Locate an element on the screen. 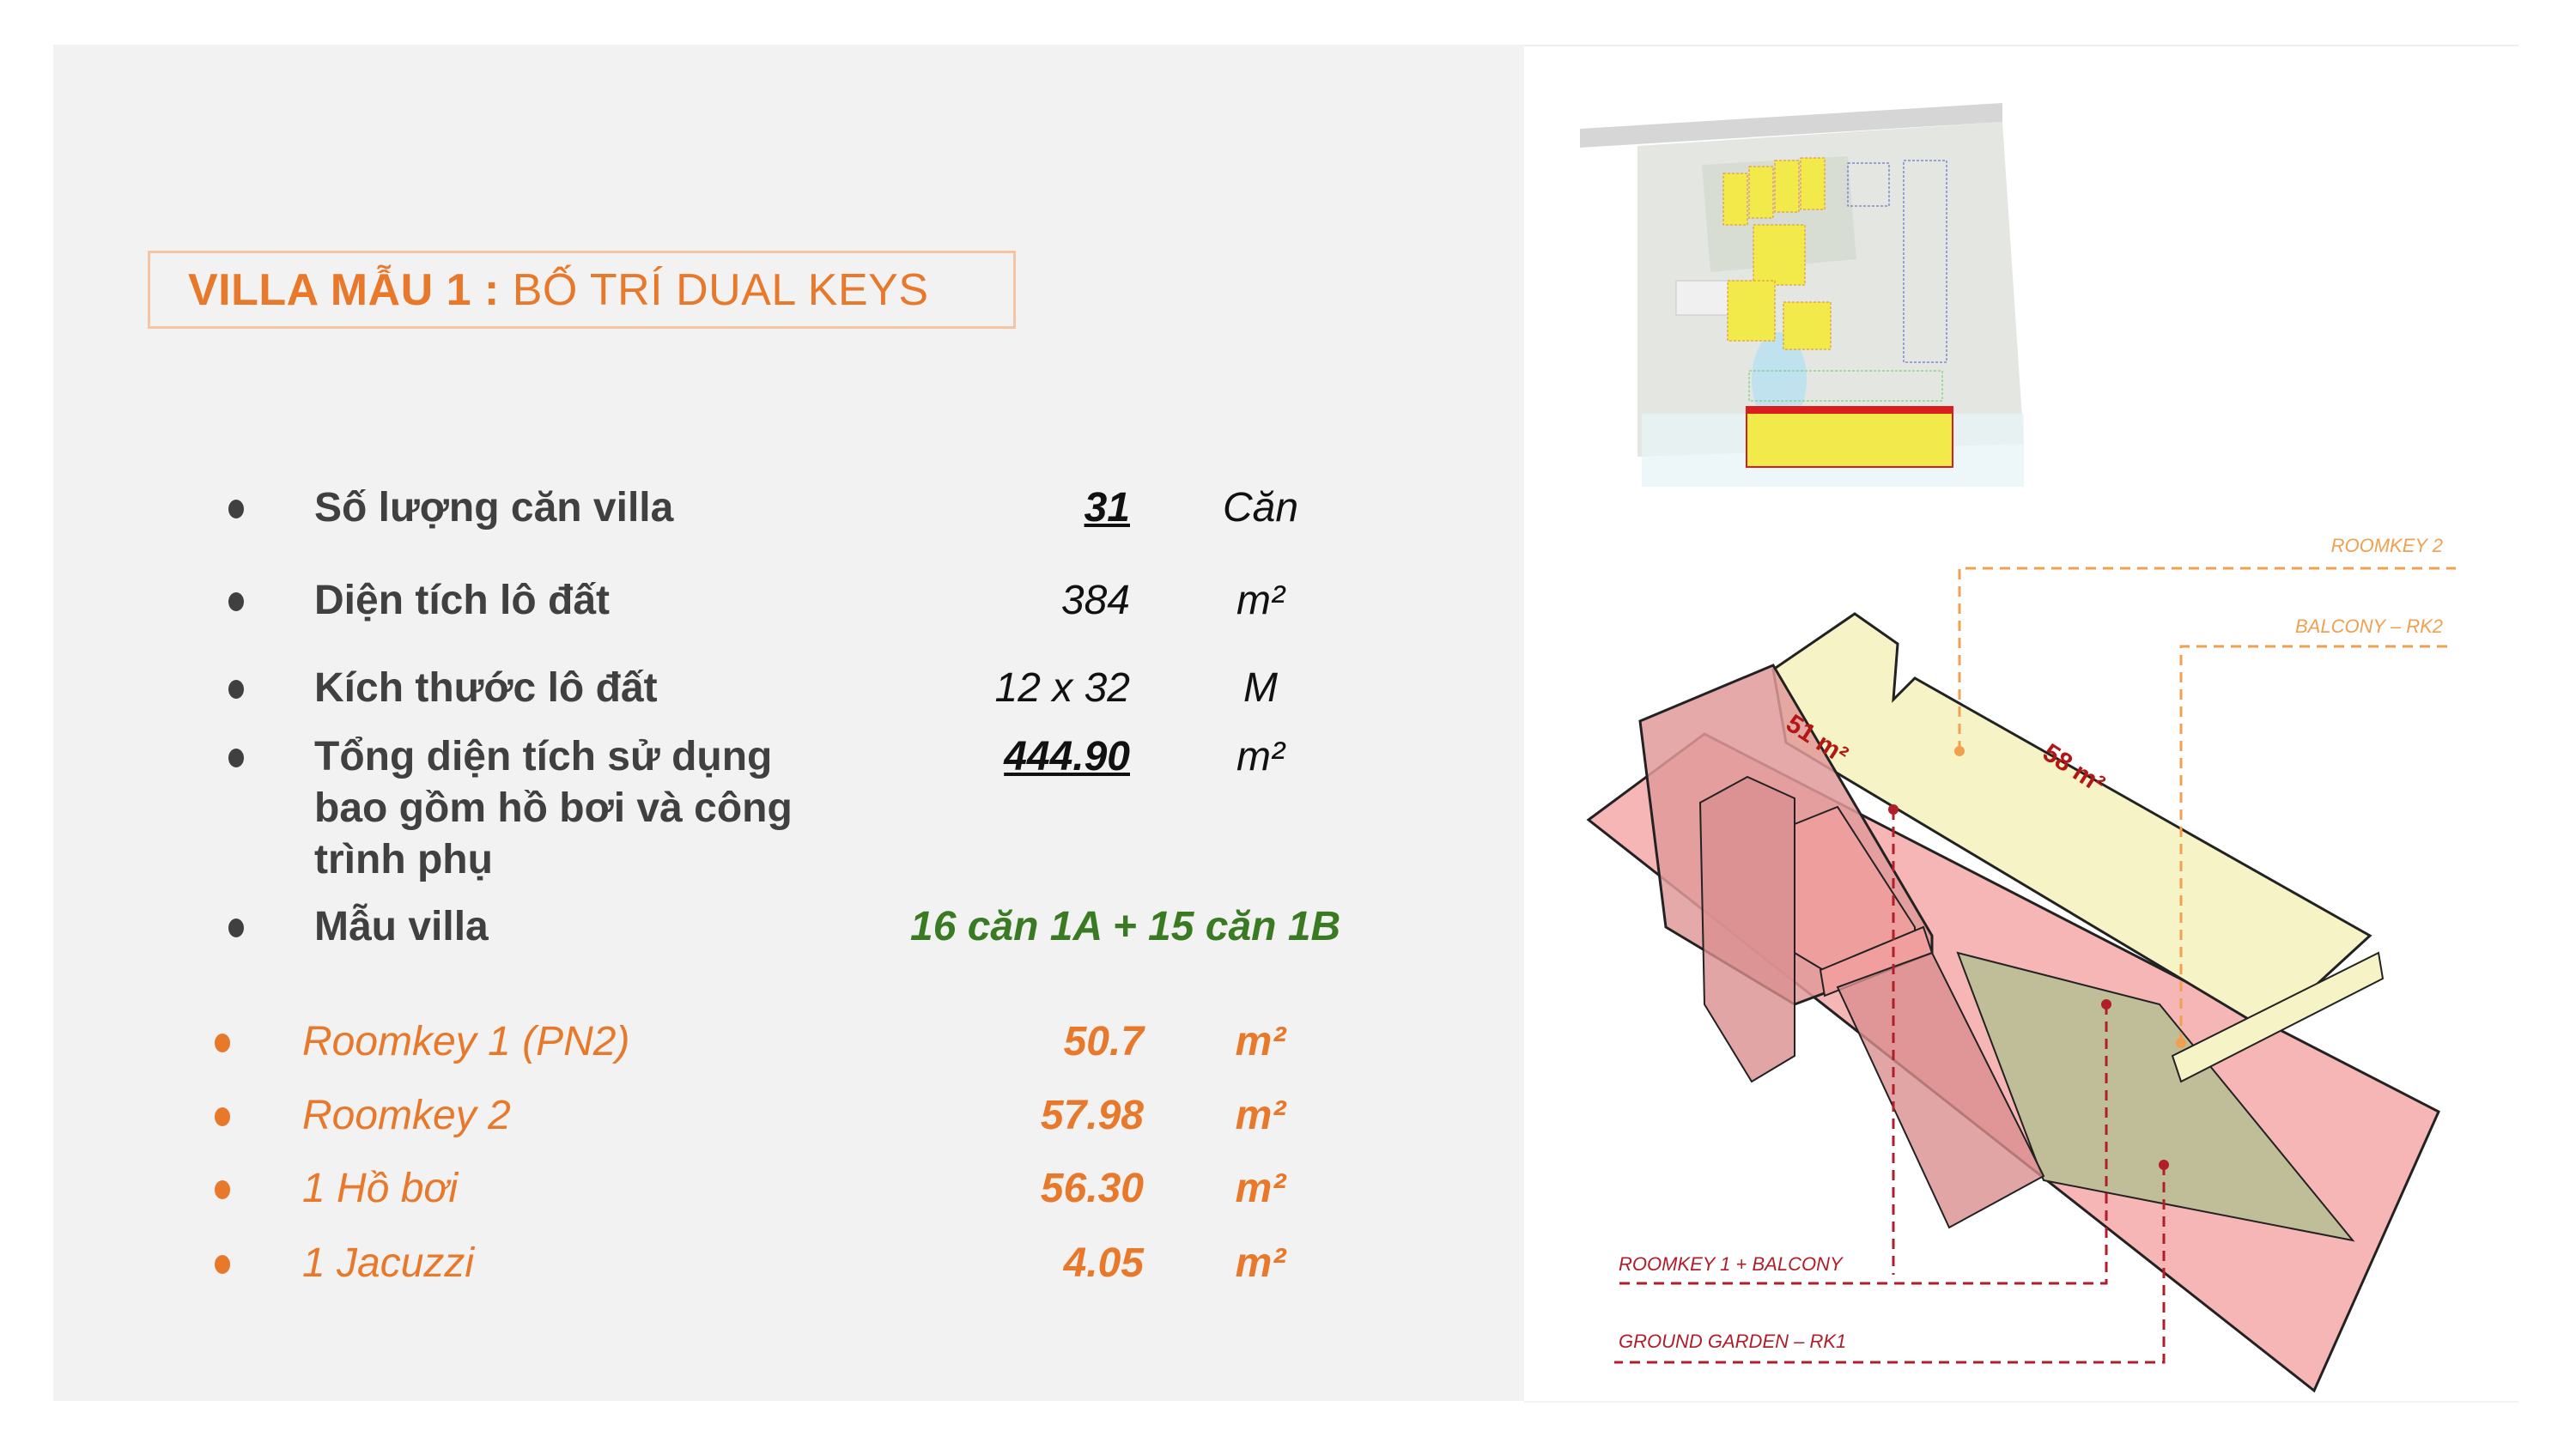 Image resolution: width=2576 pixels, height=1449 pixels. area-value: 57.98 is located at coordinates (1092, 1115).